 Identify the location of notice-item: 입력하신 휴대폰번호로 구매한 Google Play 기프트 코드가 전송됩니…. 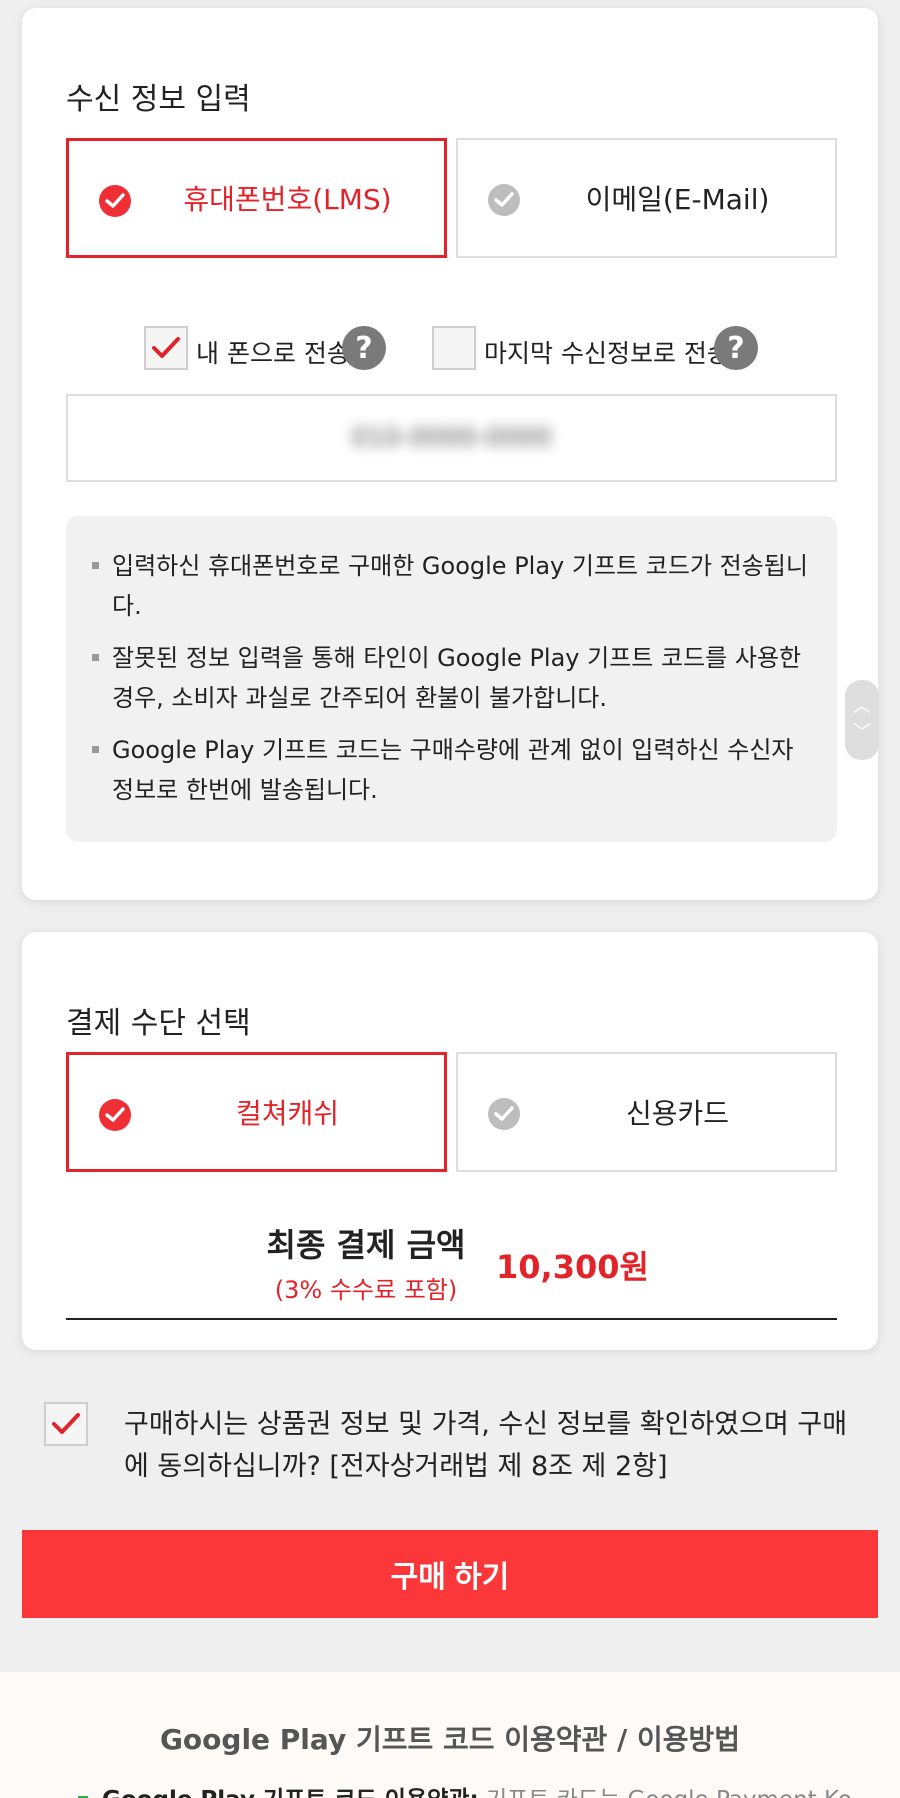
(451, 586).